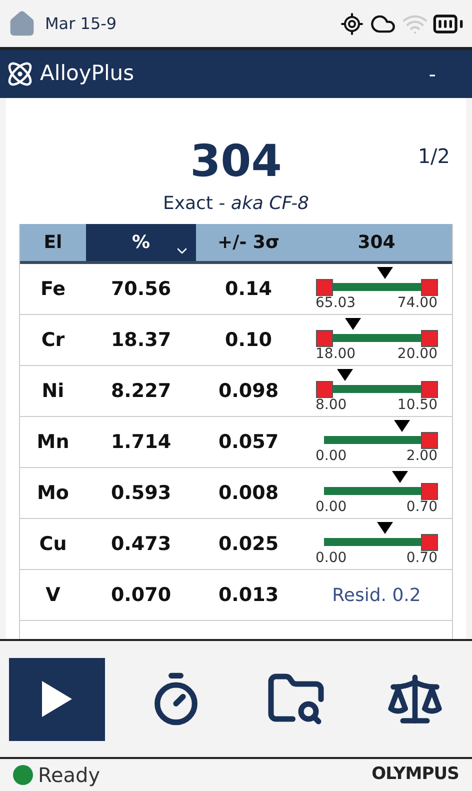  I want to click on table-cell-text: 0.025, so click(248, 544).